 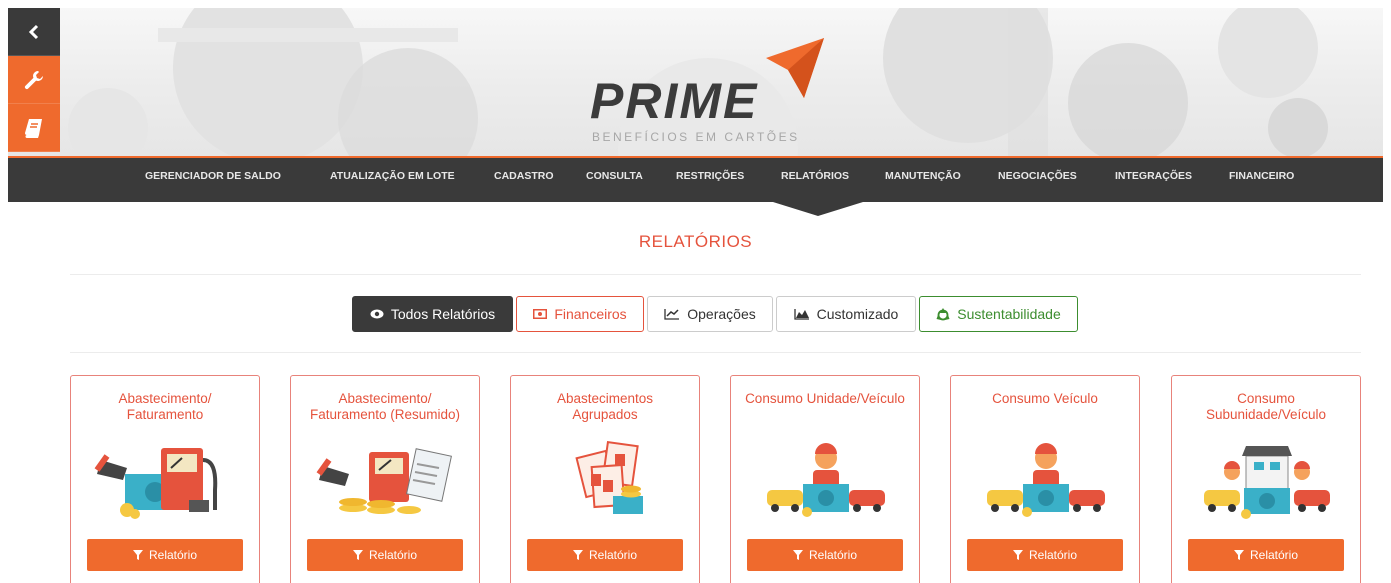 I want to click on report-card-title: Consumo Unidade/Veículo, so click(x=825, y=398).